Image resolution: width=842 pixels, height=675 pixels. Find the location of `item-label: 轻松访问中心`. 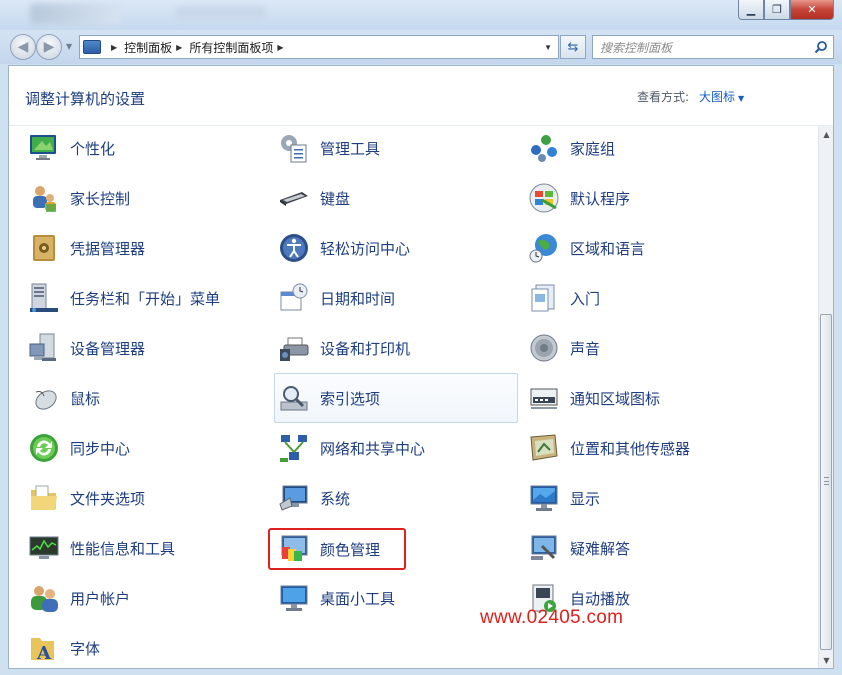

item-label: 轻松访问中心 is located at coordinates (365, 248).